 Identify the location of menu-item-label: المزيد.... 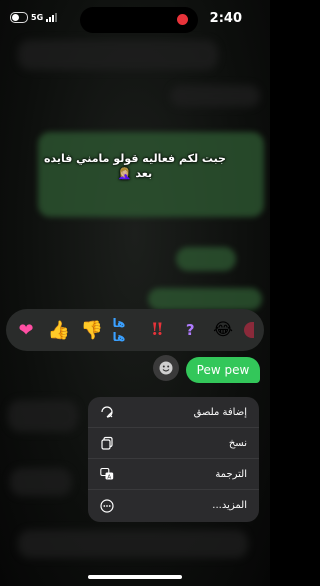
(229, 505).